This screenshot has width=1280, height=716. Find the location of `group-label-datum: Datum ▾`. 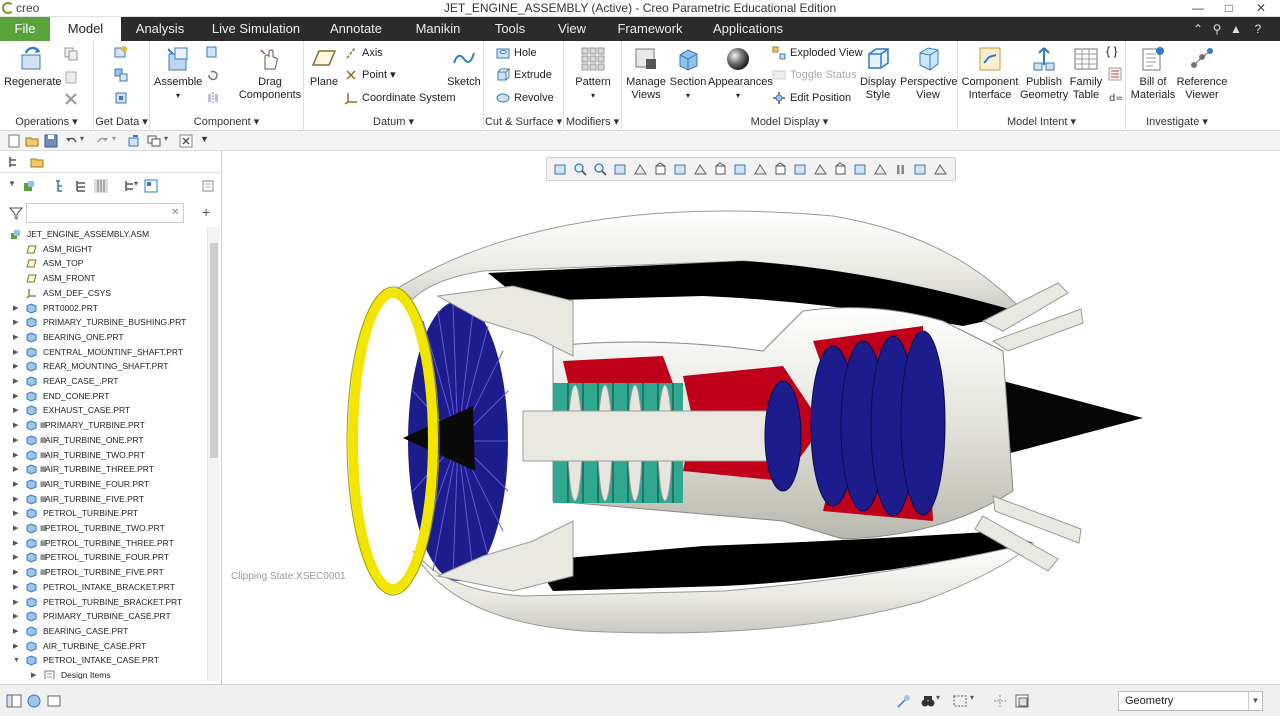

group-label-datum: Datum ▾ is located at coordinates (393, 121).